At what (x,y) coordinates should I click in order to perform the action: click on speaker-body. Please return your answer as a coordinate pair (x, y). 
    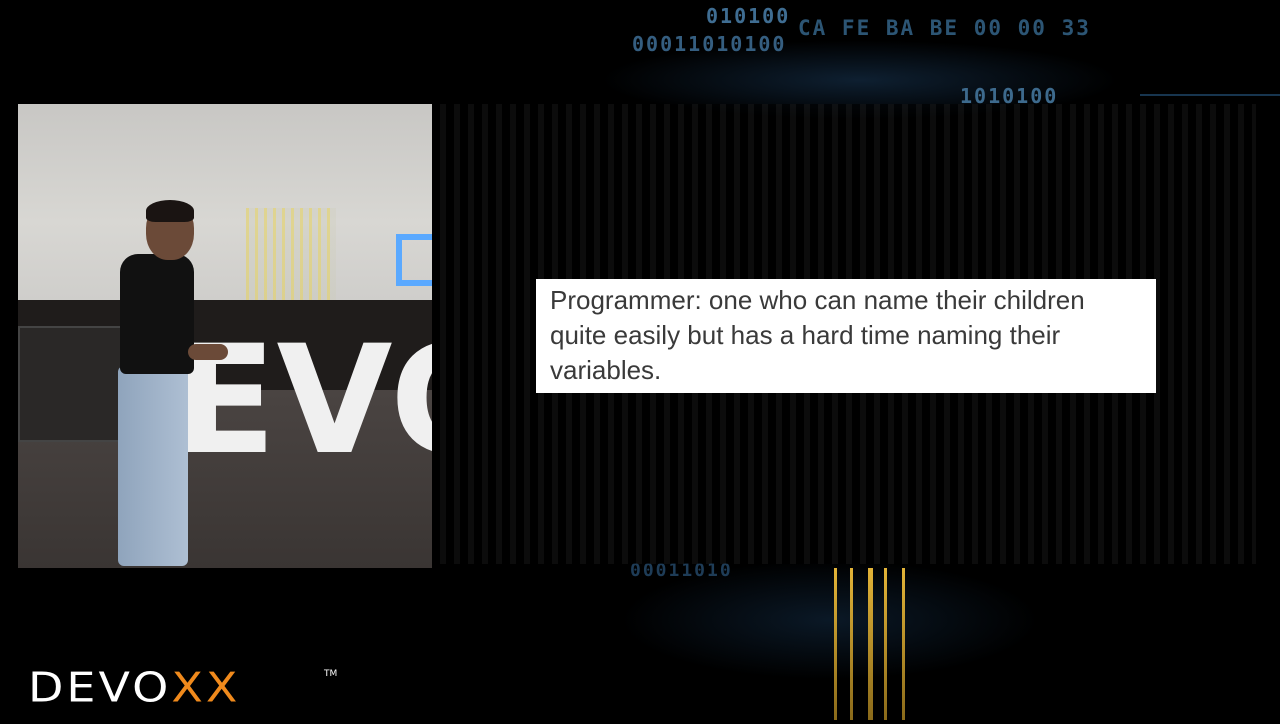
    Looking at the image, I should click on (157, 314).